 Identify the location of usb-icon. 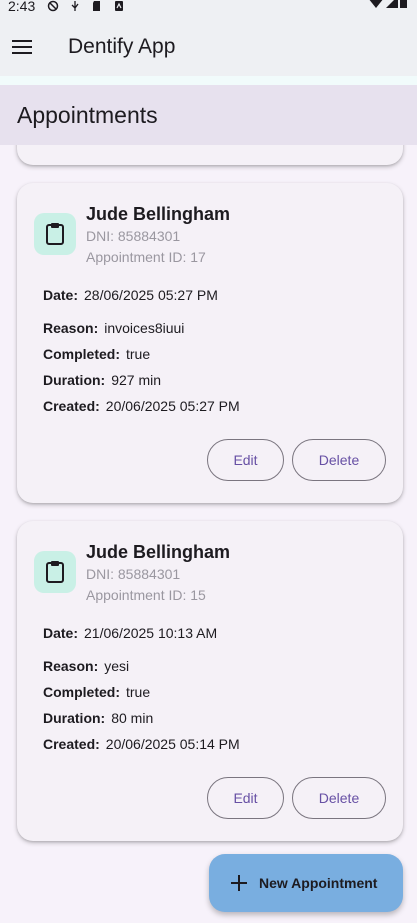
(75, 6).